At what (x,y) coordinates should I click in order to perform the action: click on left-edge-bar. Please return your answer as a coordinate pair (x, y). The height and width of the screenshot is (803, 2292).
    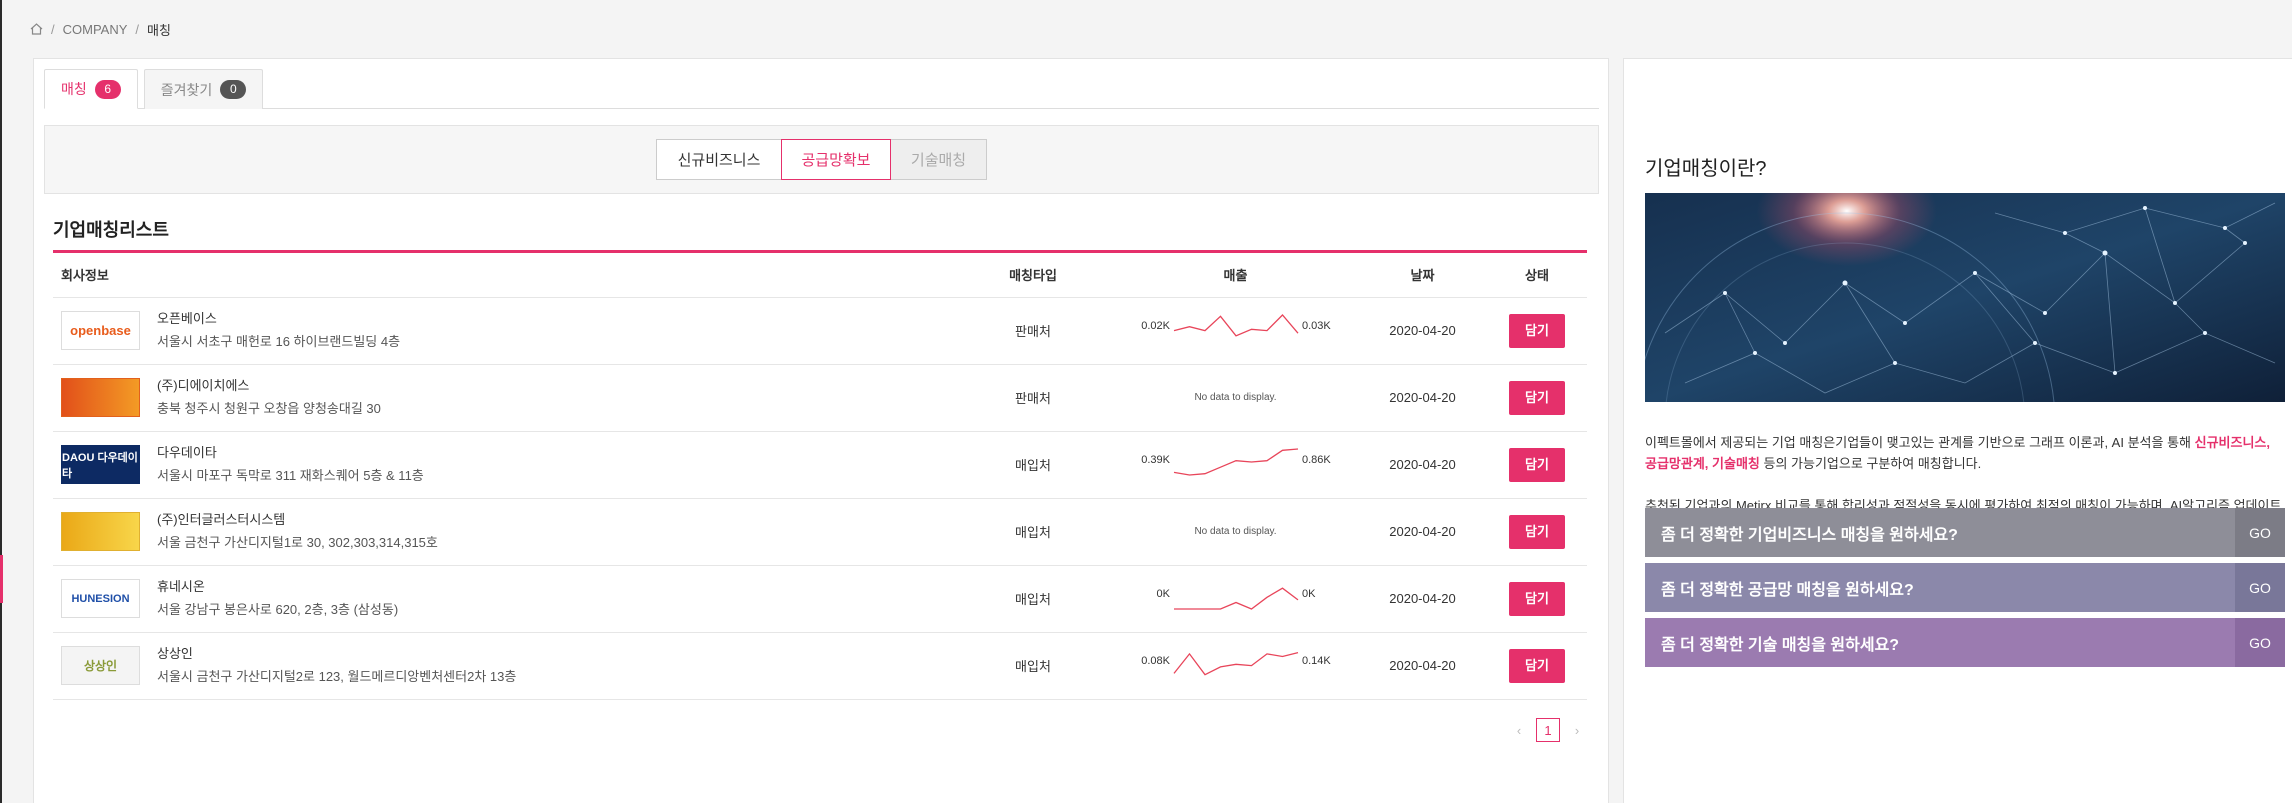
    Looking at the image, I should click on (1, 401).